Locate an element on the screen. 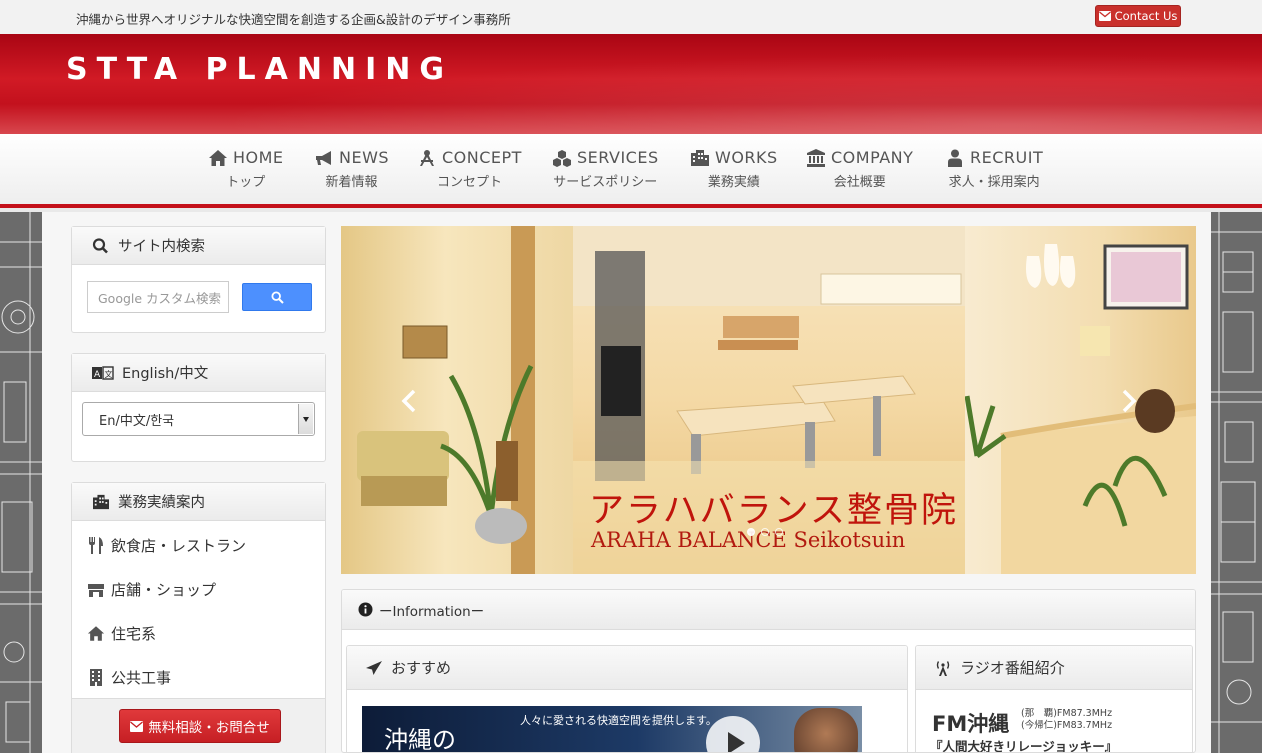 This screenshot has height=753, width=1262. compass-icon is located at coordinates (427, 157).